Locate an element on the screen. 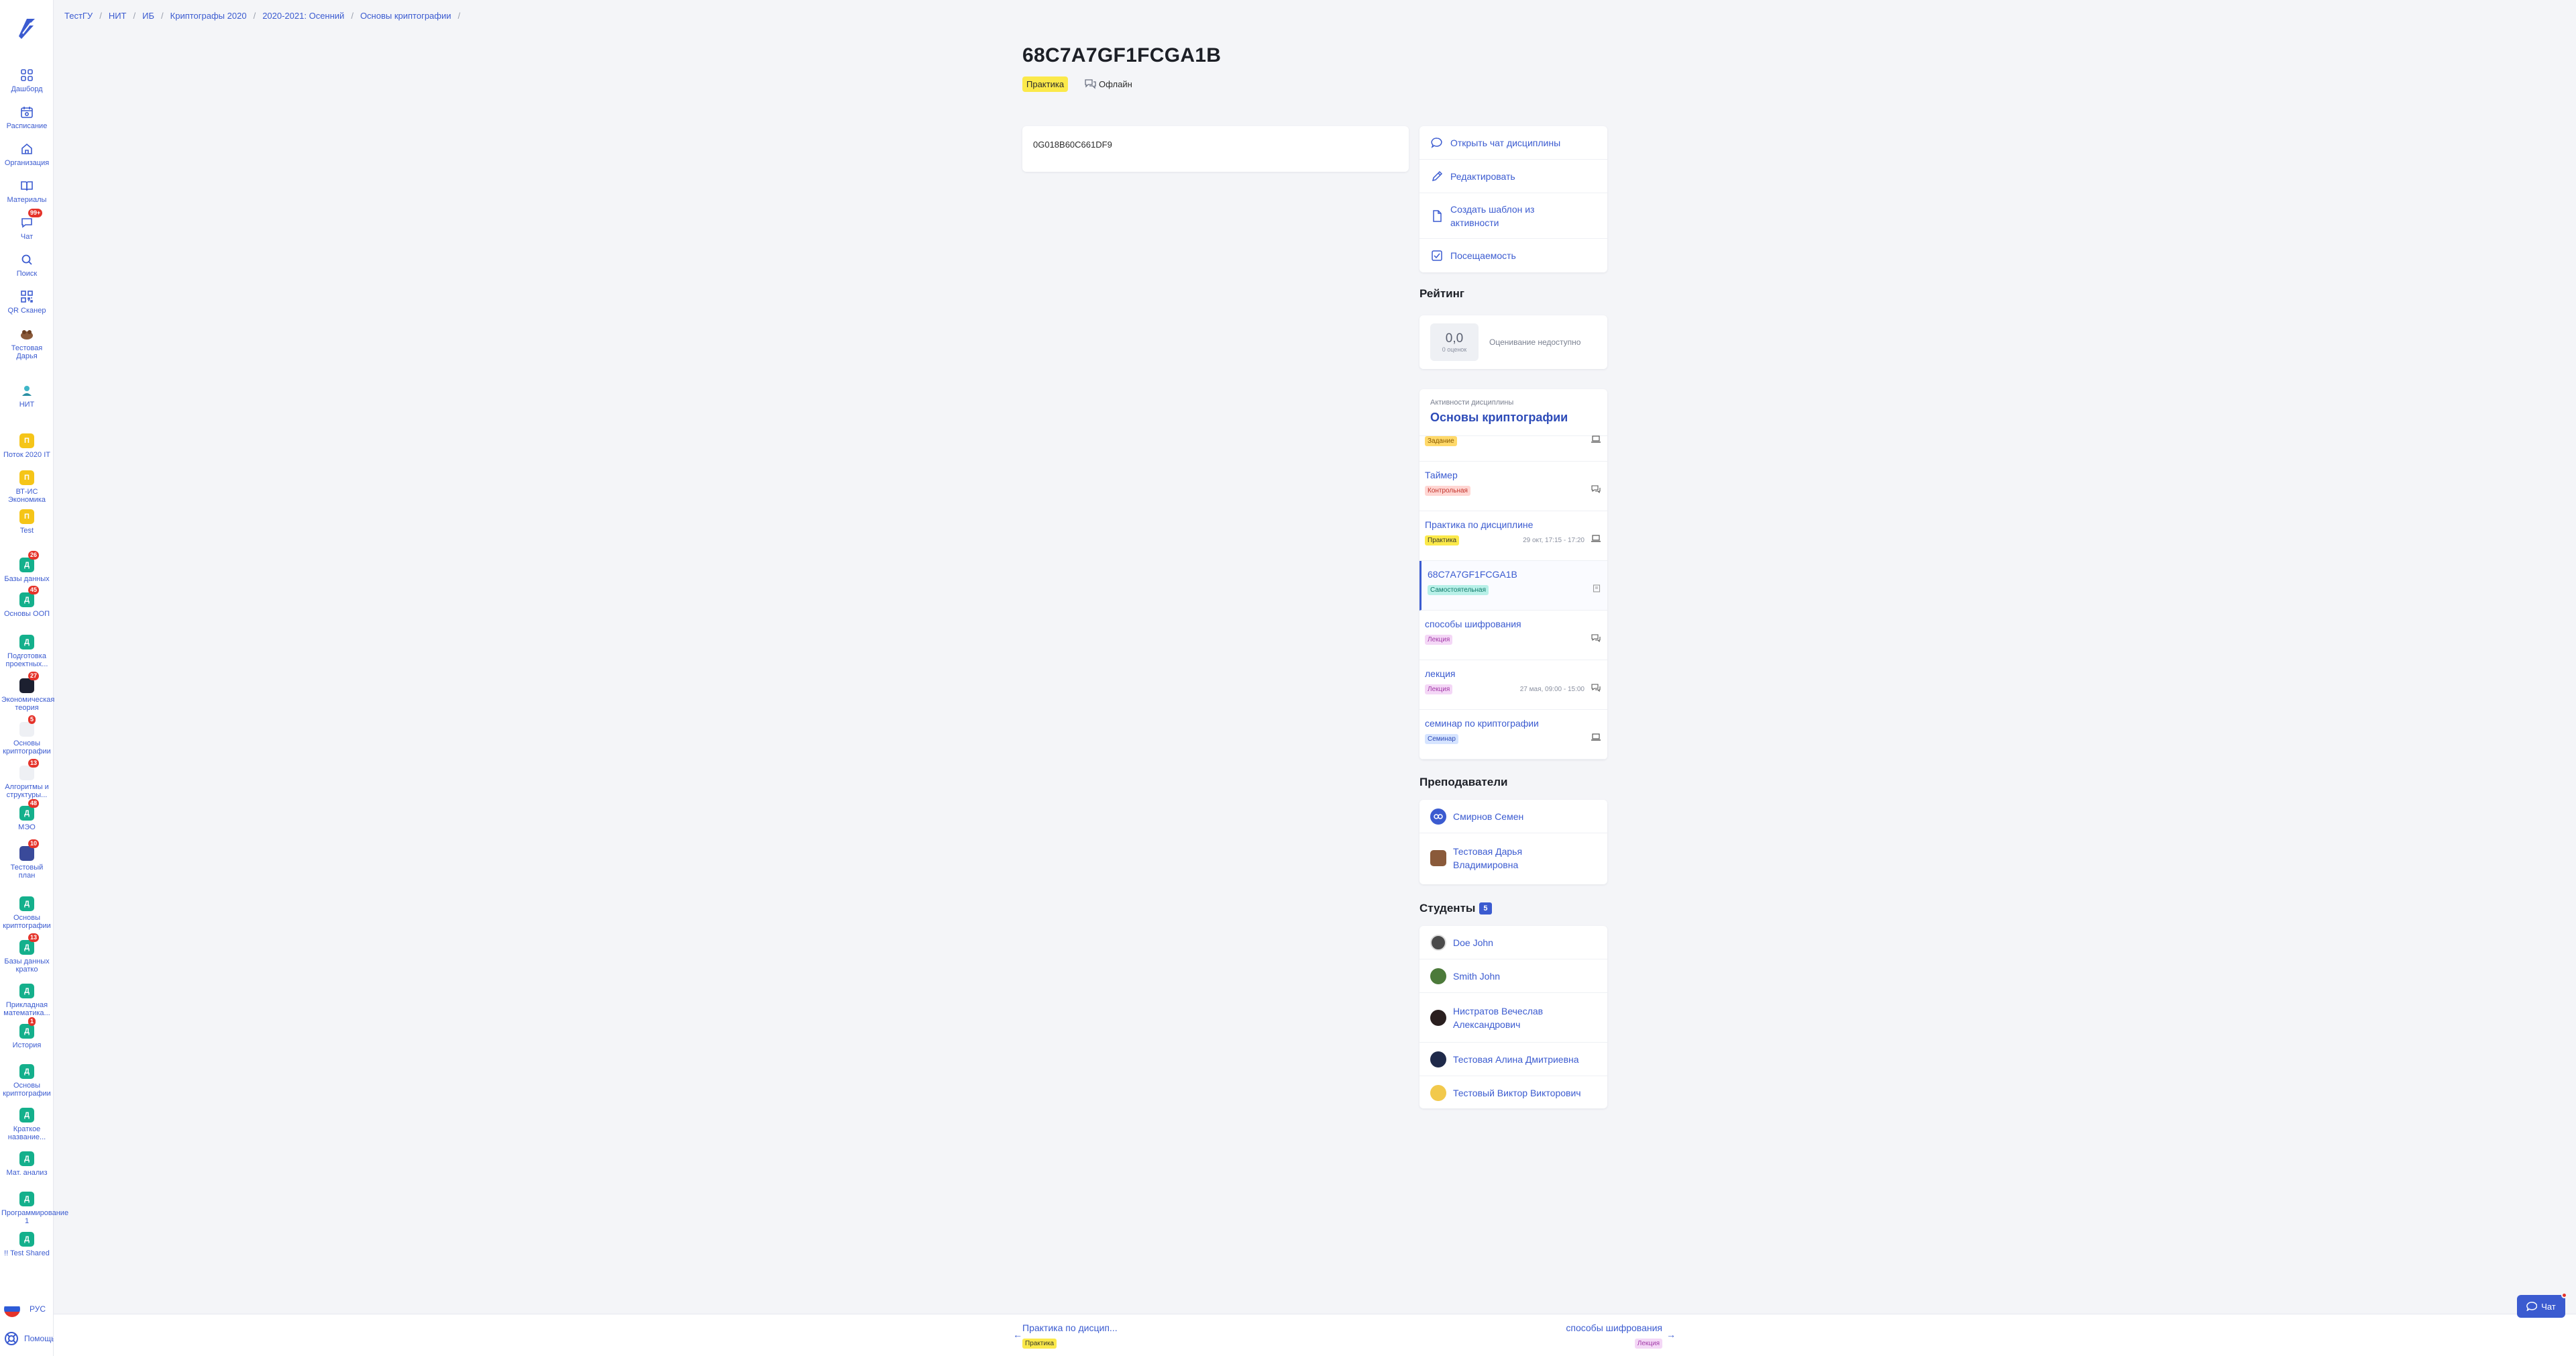 Image resolution: width=2576 pixels, height=1356 pixels. pencil-icon is located at coordinates (1437, 175).